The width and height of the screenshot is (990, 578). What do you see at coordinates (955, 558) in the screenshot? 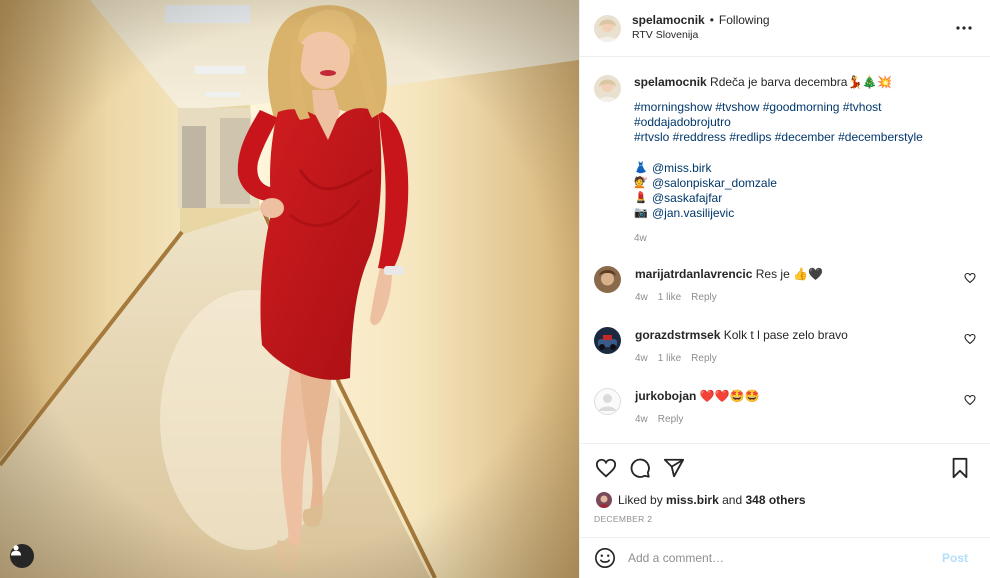
I see `post-comment-button: Post` at bounding box center [955, 558].